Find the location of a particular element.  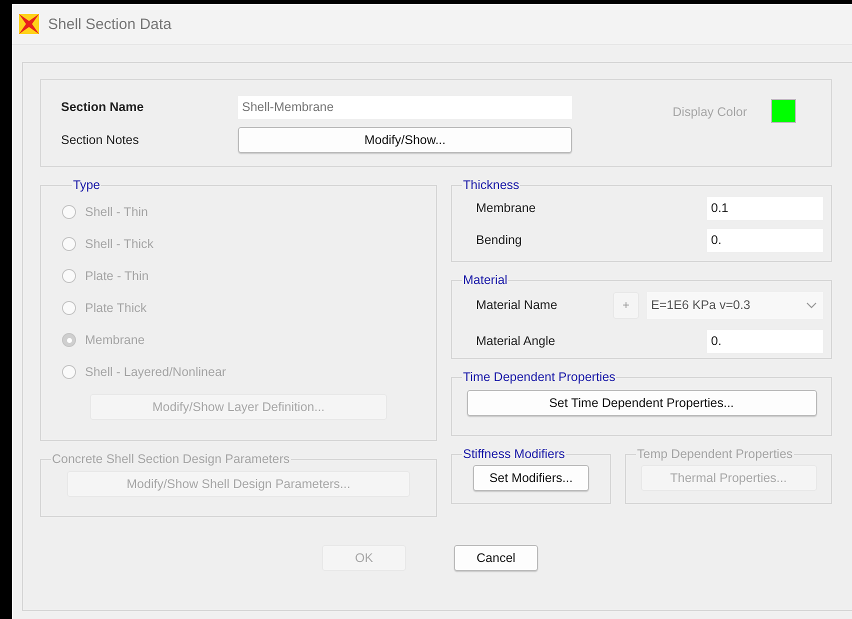

material-angle-label: Material Angle is located at coordinates (516, 341).